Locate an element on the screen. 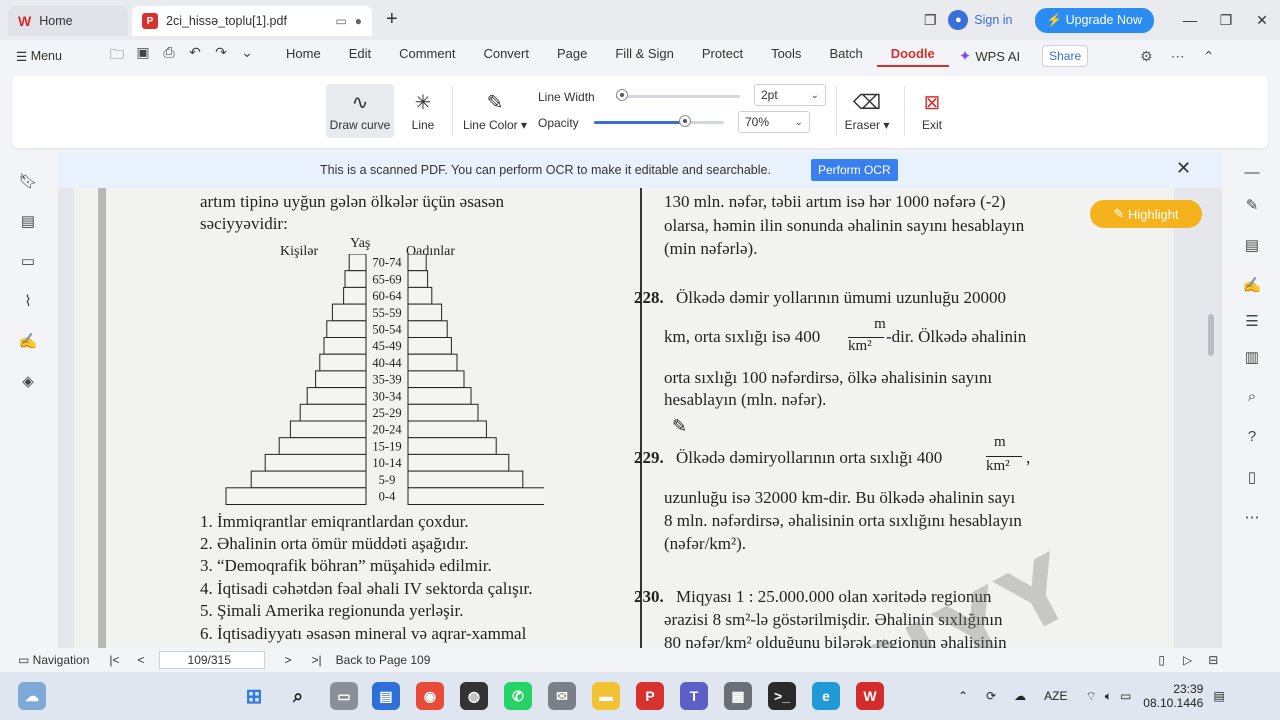  wps-app-icon: W is located at coordinates (870, 696).